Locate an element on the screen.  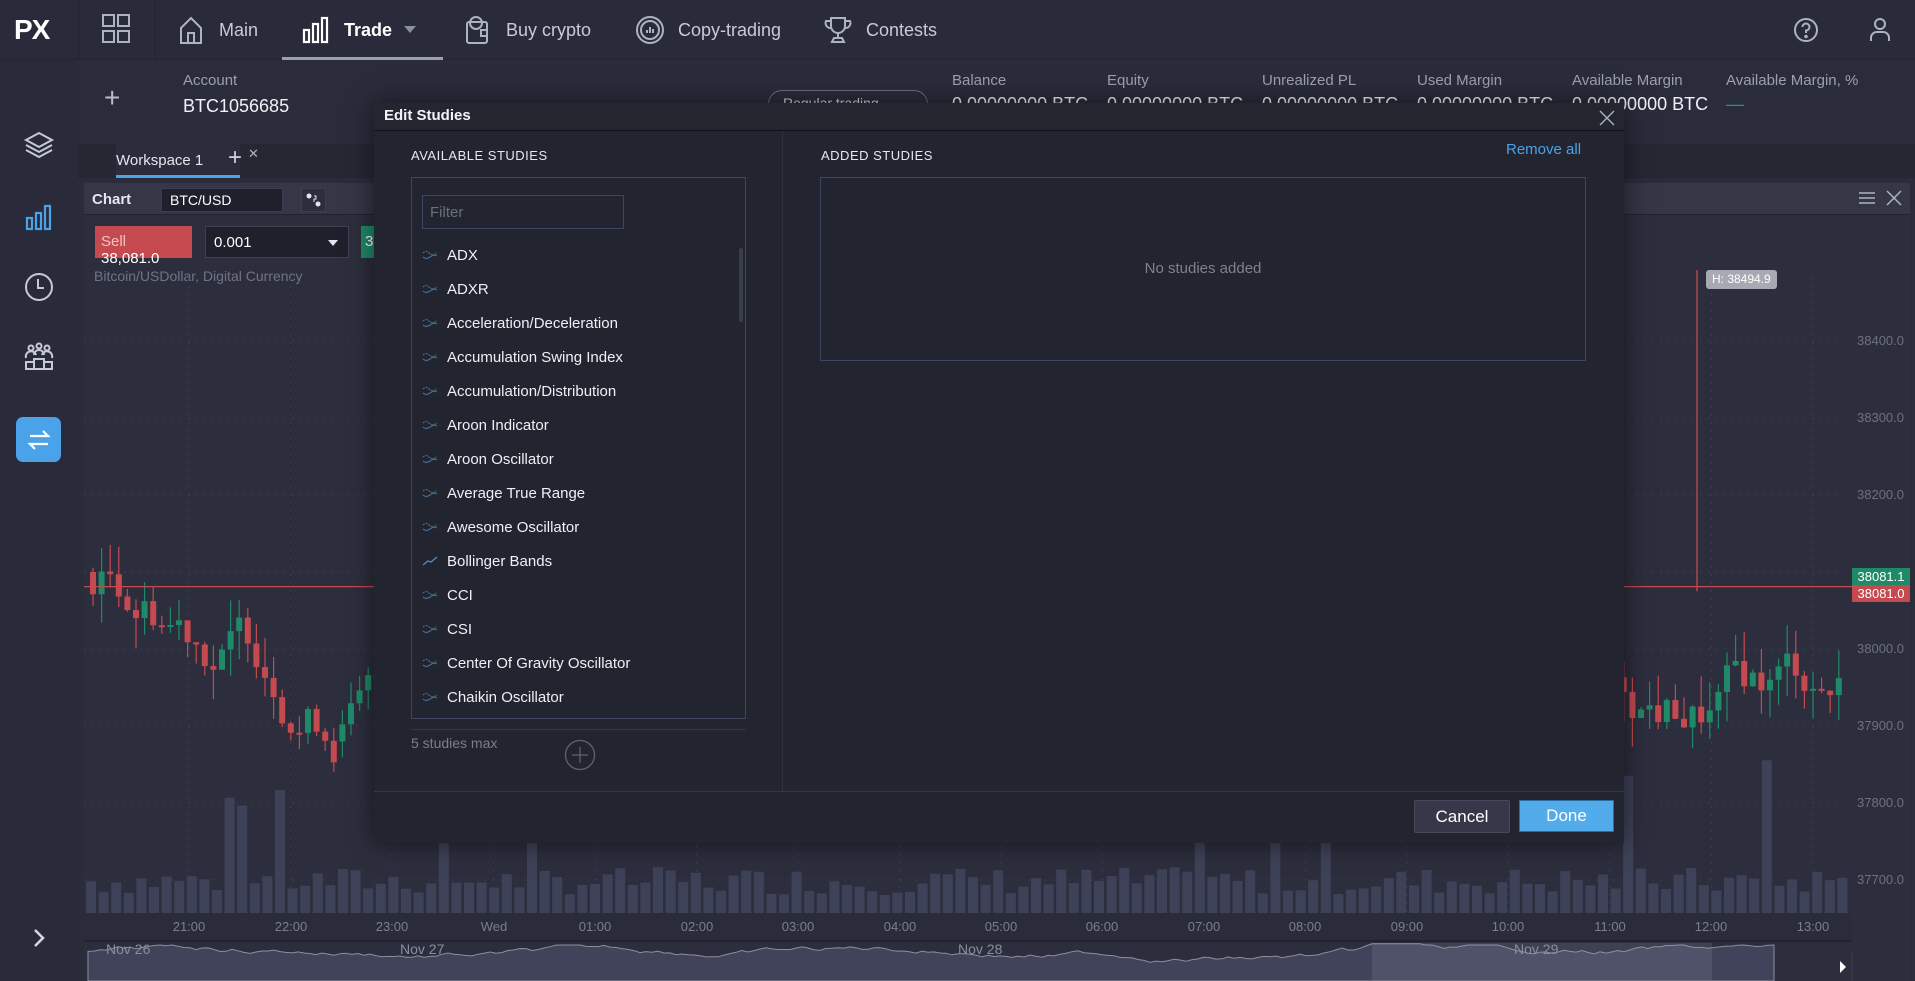
swap-button is located at coordinates (38, 439).